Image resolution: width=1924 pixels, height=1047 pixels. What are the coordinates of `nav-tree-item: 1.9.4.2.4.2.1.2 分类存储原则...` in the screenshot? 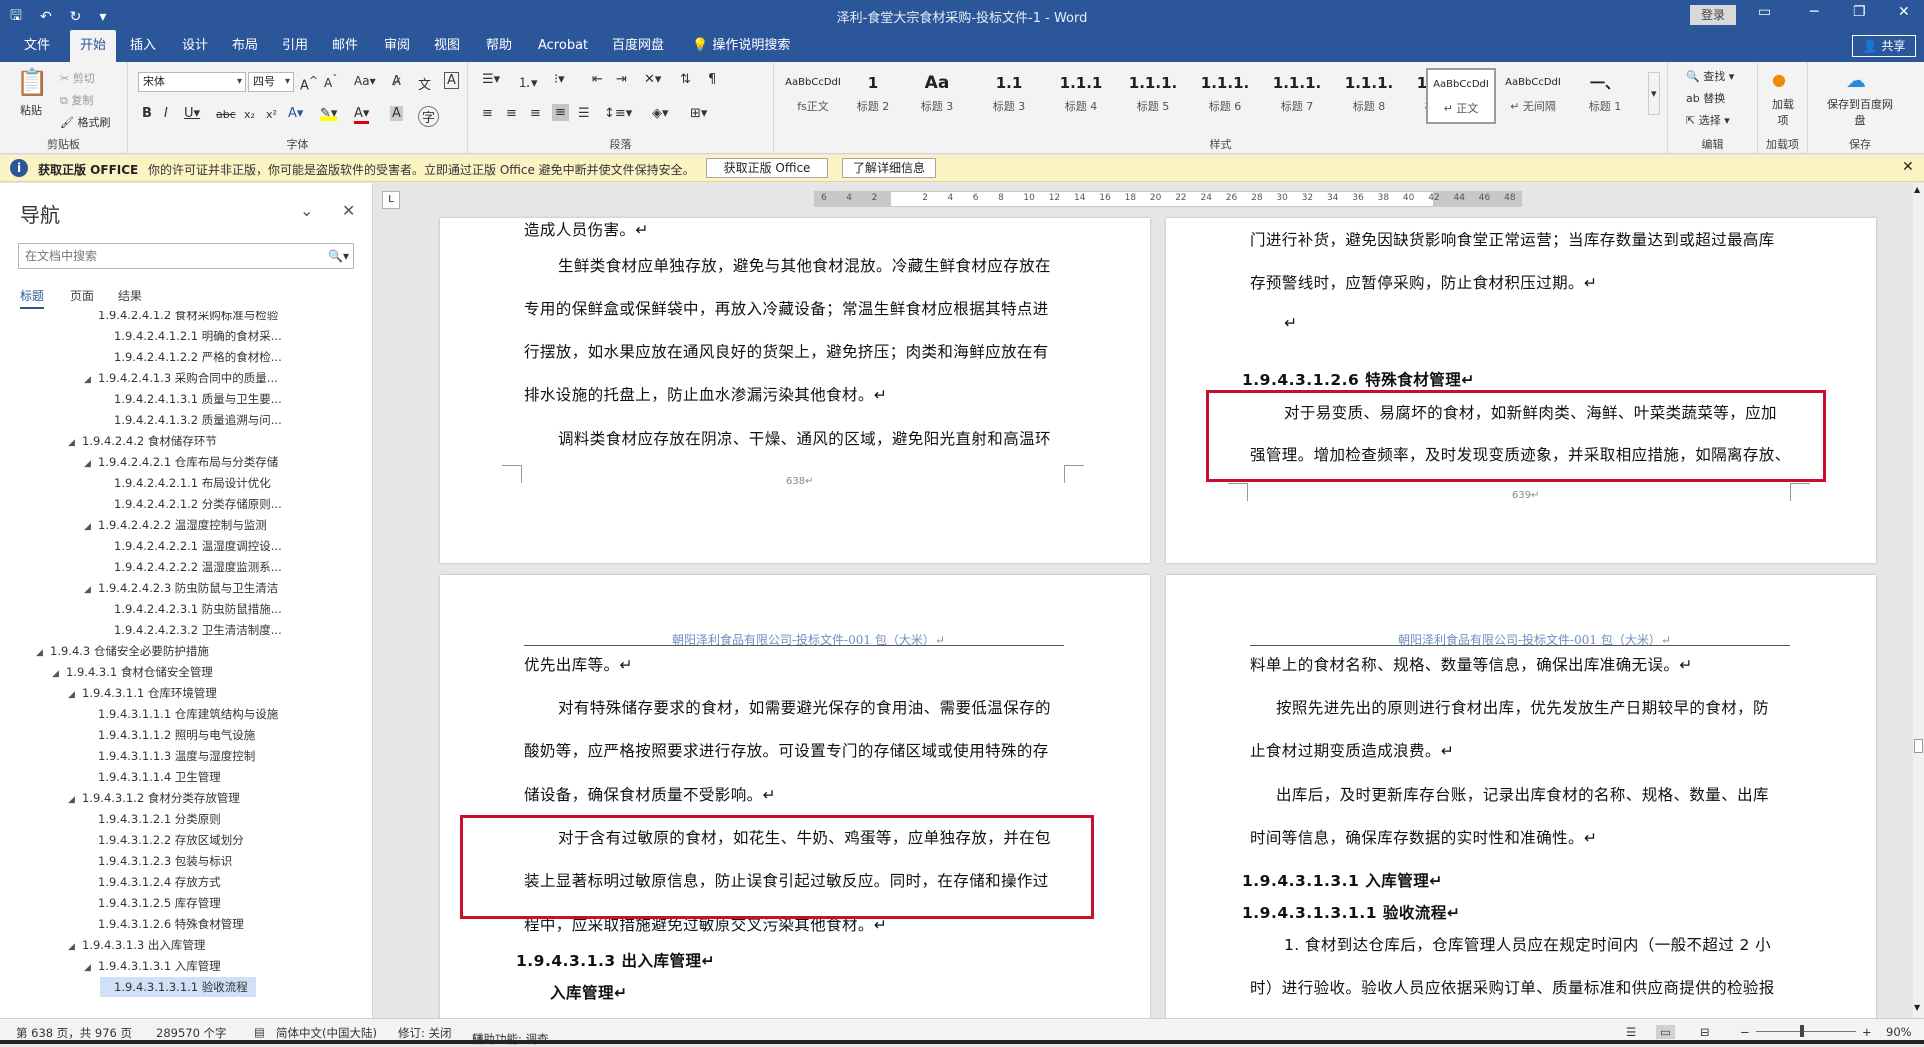 It's located at (191, 504).